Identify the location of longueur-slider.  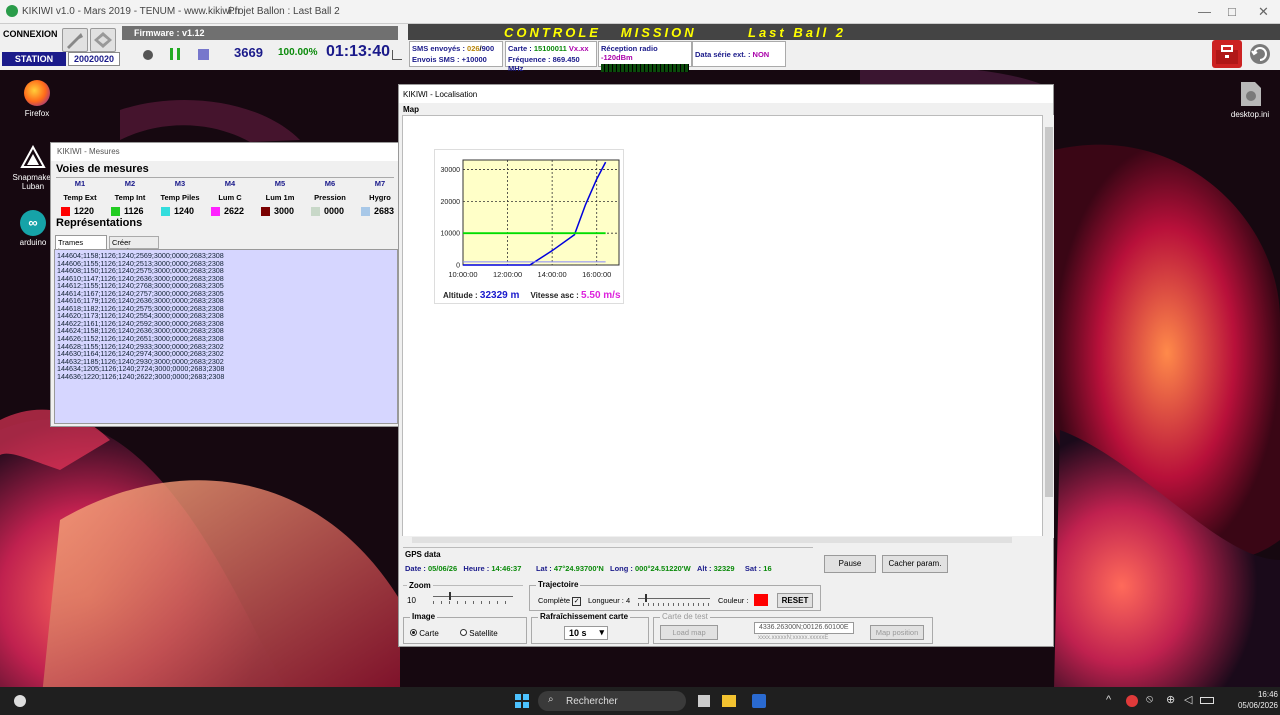
(674, 601).